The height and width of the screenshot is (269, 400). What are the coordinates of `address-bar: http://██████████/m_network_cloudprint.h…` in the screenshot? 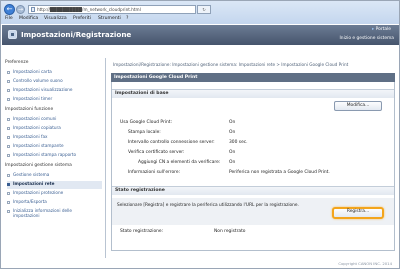 It's located at (112, 9).